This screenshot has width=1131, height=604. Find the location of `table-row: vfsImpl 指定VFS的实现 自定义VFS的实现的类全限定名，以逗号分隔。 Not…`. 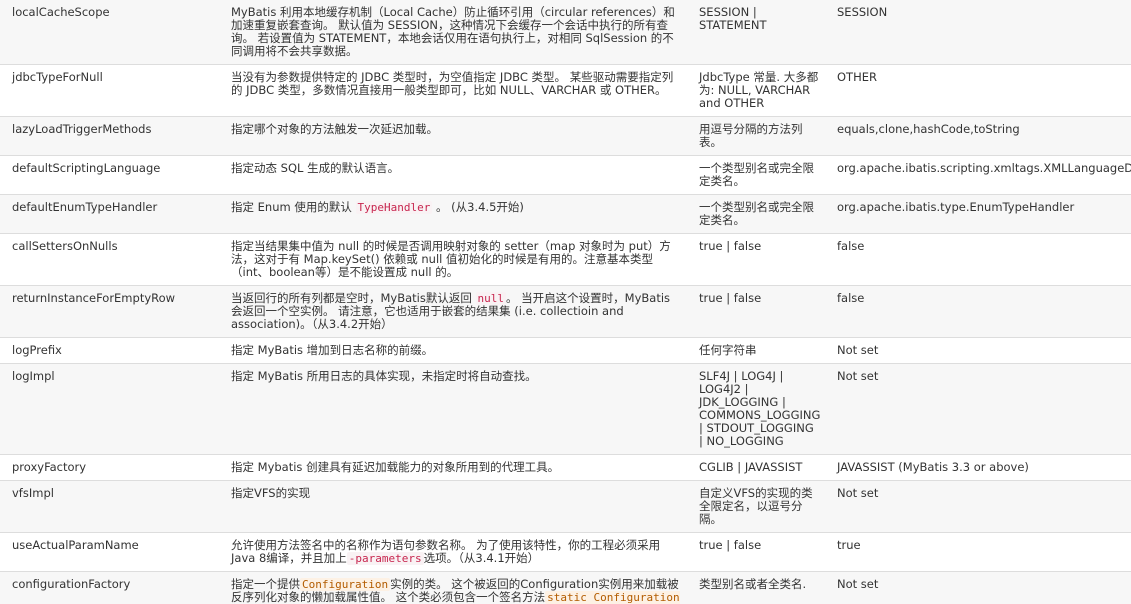

table-row: vfsImpl 指定VFS的实现 自定义VFS的实现的类全限定名，以逗号分隔。 Not… is located at coordinates (565, 506).